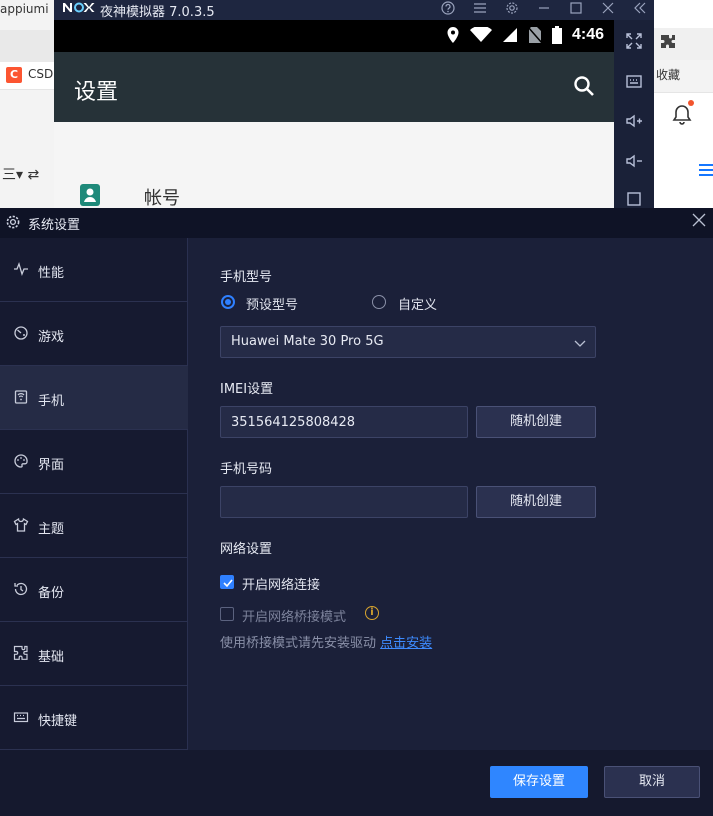 Image resolution: width=713 pixels, height=816 pixels. Describe the element at coordinates (281, 583) in the screenshot. I see `enable-network-label: 开启网络连接` at that location.